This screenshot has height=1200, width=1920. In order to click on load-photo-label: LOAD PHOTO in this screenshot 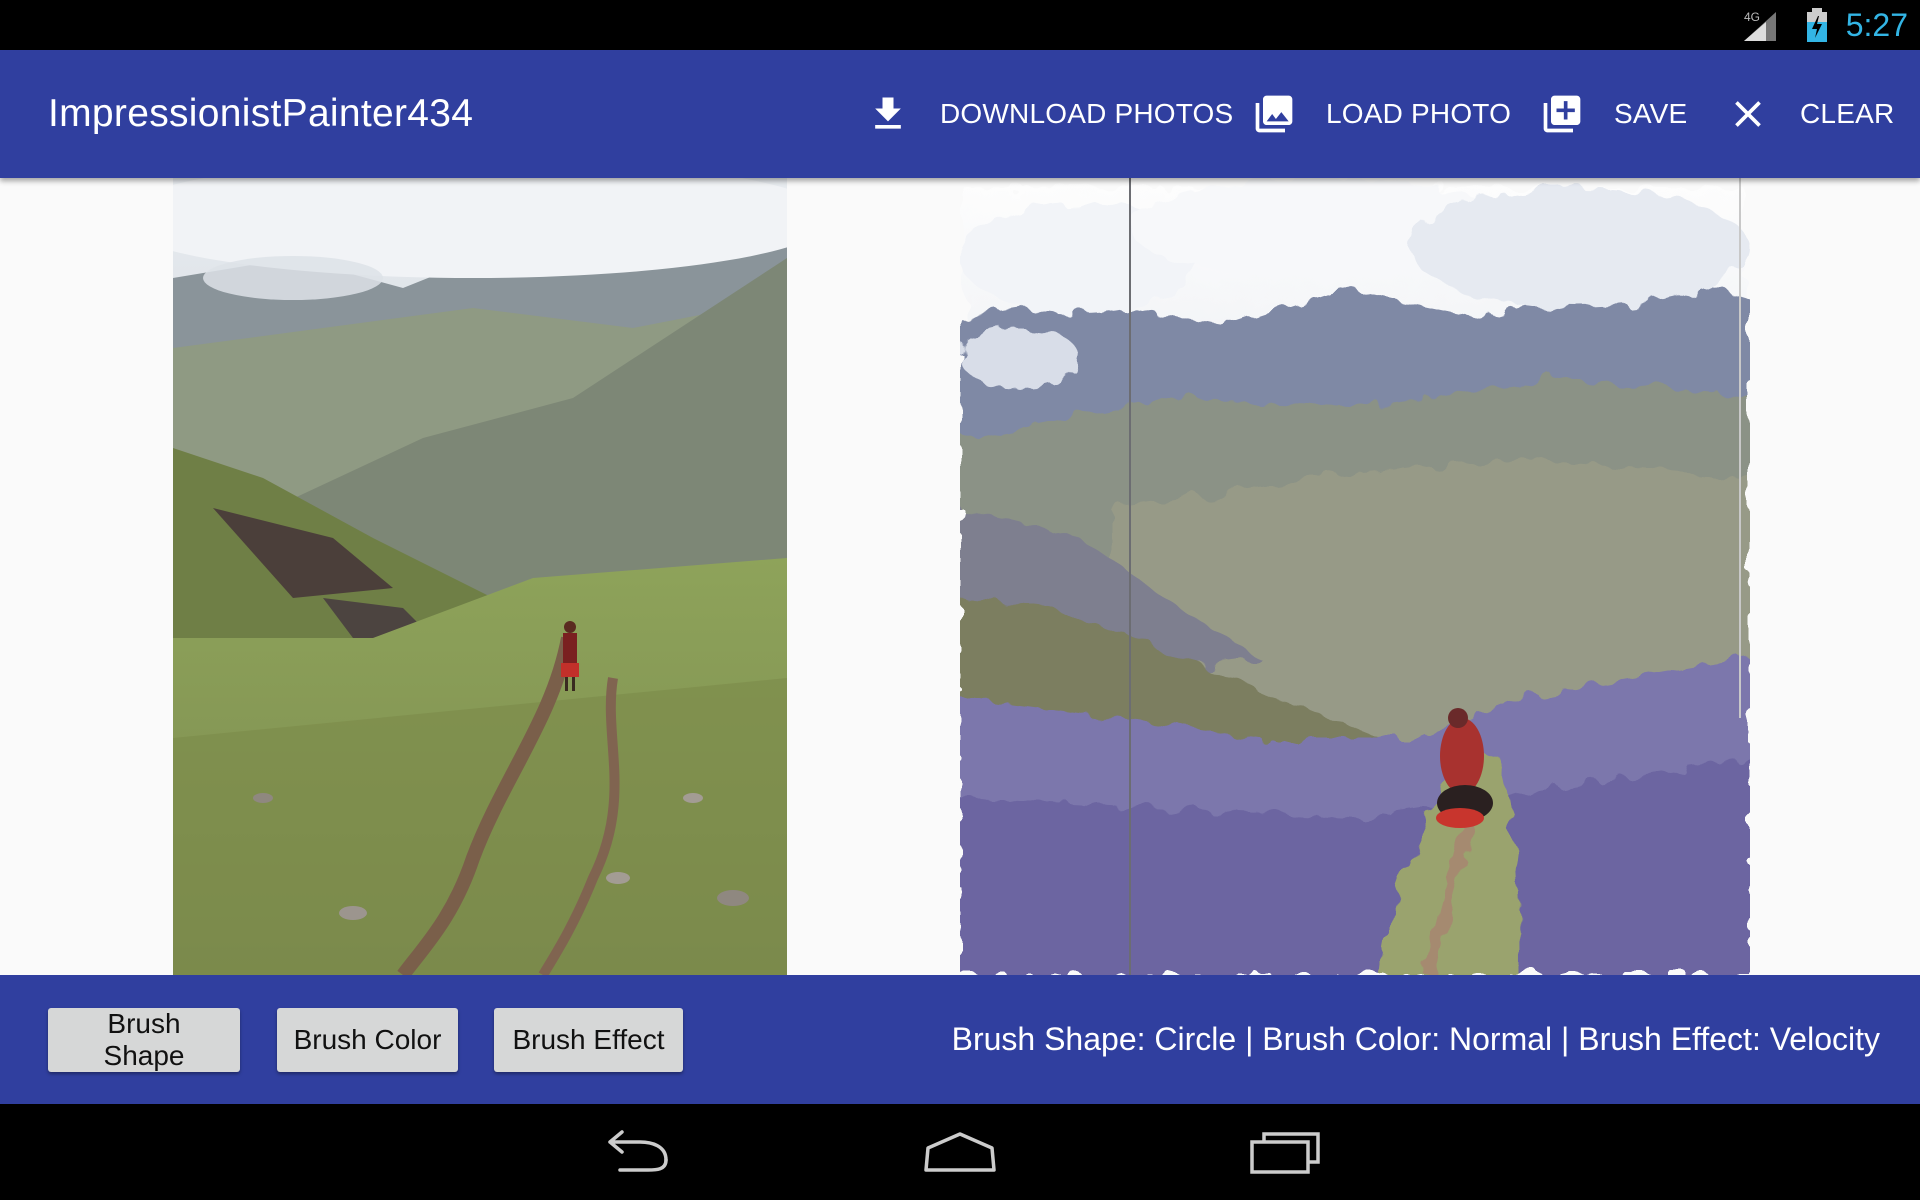, I will do `click(1419, 113)`.